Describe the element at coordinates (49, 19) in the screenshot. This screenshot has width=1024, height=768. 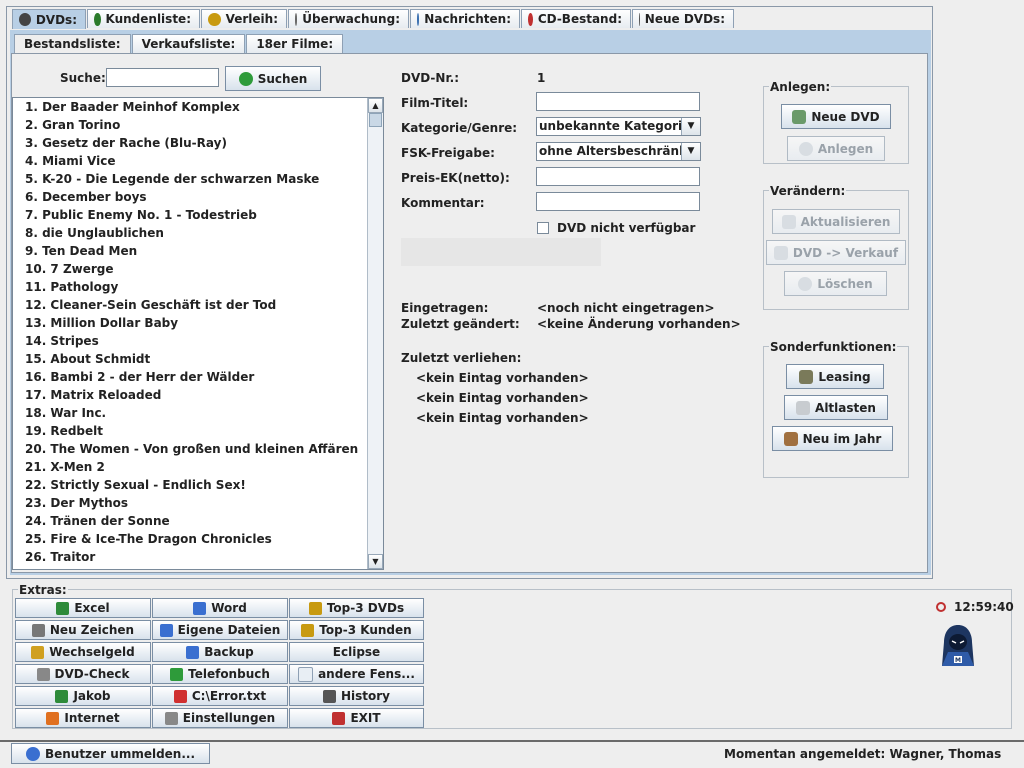
I see `main-tab: DVDs:` at that location.